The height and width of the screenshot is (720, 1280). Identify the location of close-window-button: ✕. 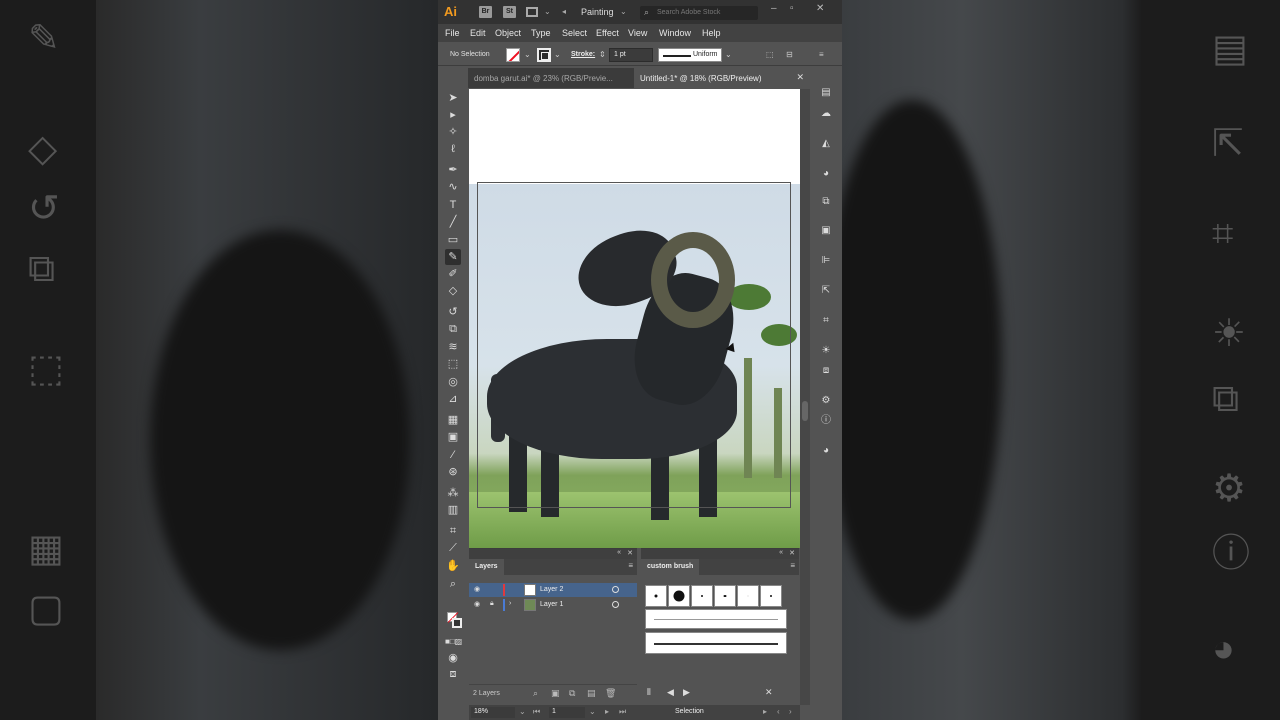
(820, 8).